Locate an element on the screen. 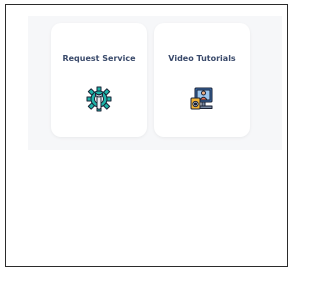 This screenshot has width=320, height=299. request-service-card: Request Service is located at coordinates (99, 80).